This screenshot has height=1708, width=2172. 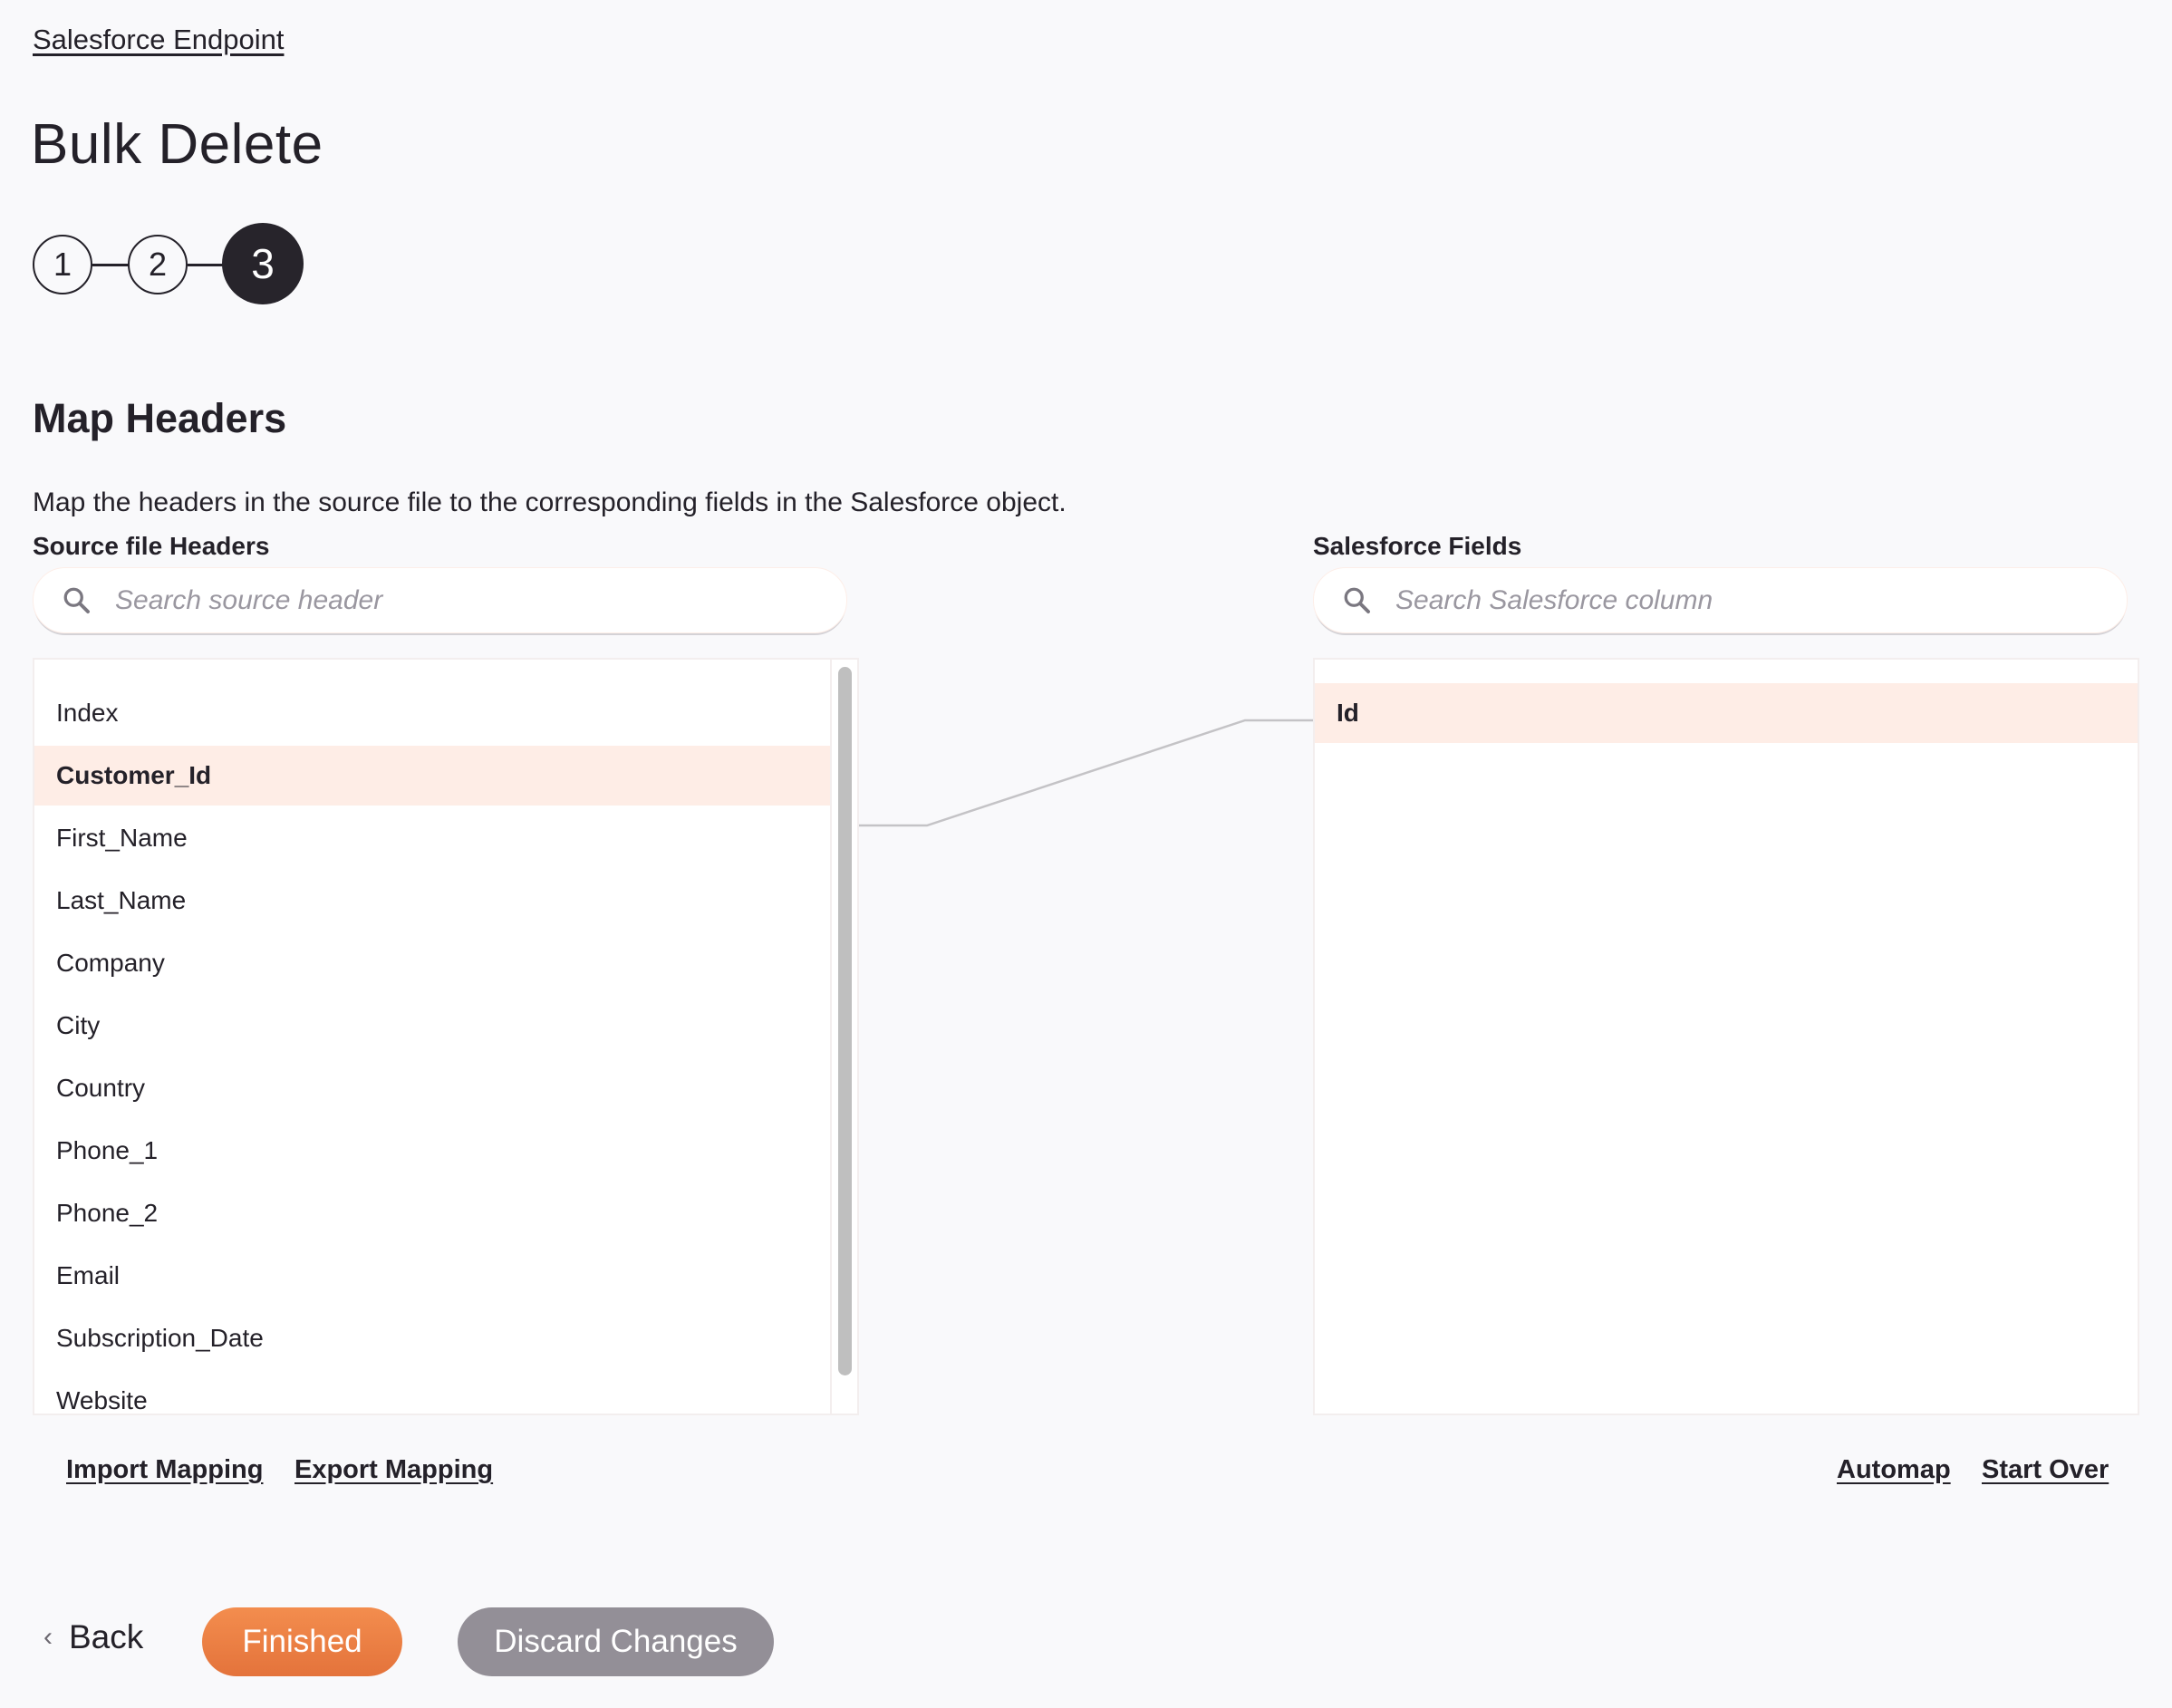 What do you see at coordinates (102, 1400) in the screenshot?
I see `source-list-item-label: Website` at bounding box center [102, 1400].